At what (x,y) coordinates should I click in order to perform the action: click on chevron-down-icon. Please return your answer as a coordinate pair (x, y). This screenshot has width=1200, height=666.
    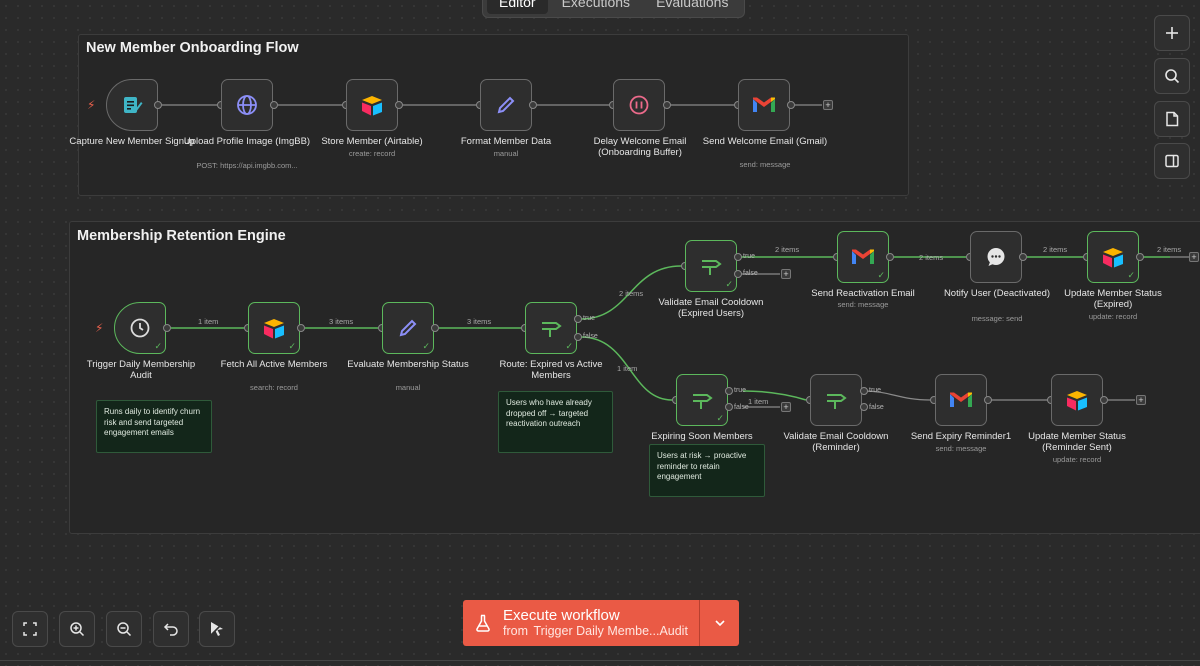
    Looking at the image, I should click on (719, 623).